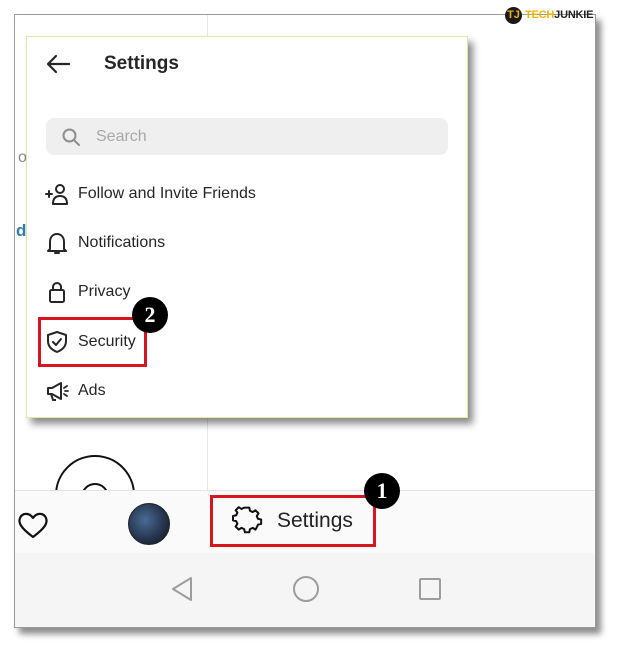 This screenshot has width=622, height=650. What do you see at coordinates (57, 243) in the screenshot?
I see `bell-icon` at bounding box center [57, 243].